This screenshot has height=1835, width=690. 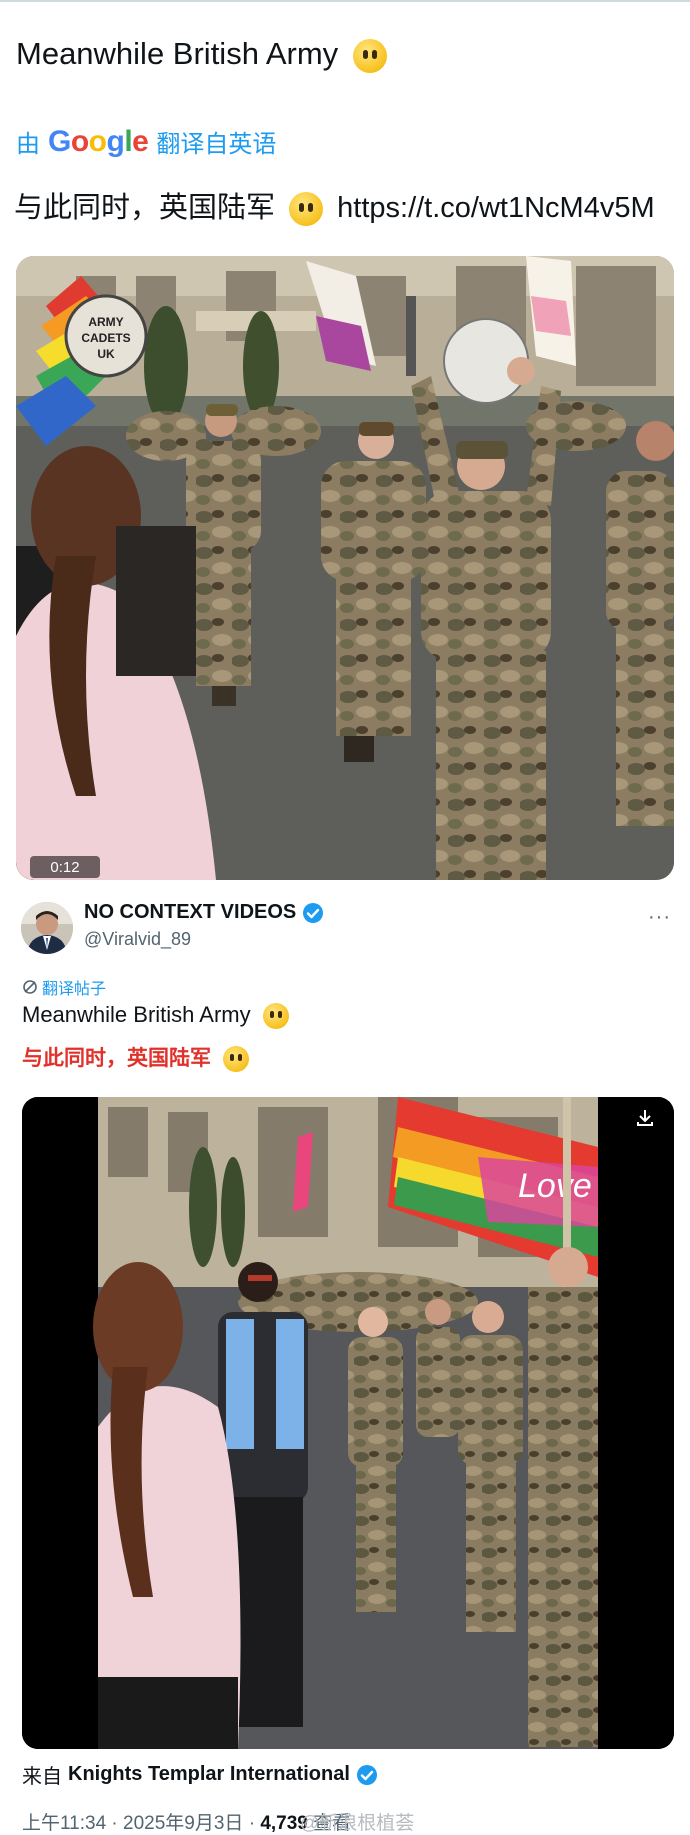 I want to click on from-name: Knights Templar International, so click(x=209, y=1774).